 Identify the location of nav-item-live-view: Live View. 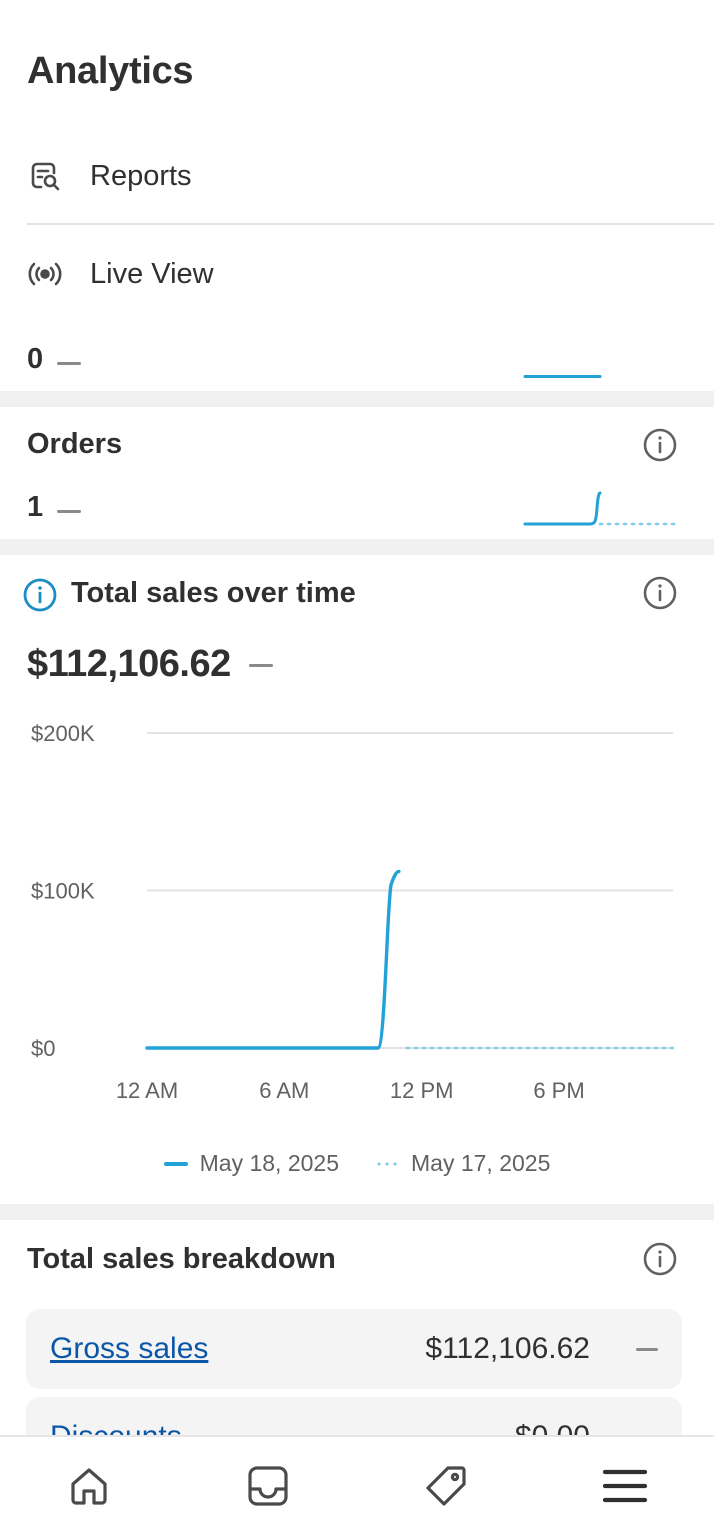
(370, 274).